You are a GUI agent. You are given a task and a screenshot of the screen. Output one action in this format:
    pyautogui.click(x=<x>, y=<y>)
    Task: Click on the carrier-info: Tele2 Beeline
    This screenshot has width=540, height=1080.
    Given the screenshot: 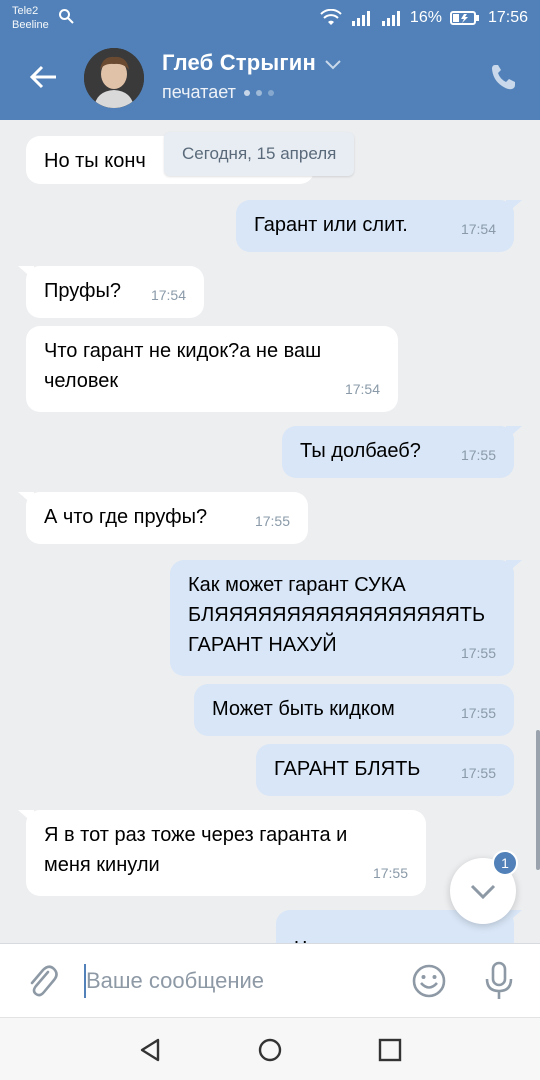 What is the action you would take?
    pyautogui.click(x=30, y=18)
    